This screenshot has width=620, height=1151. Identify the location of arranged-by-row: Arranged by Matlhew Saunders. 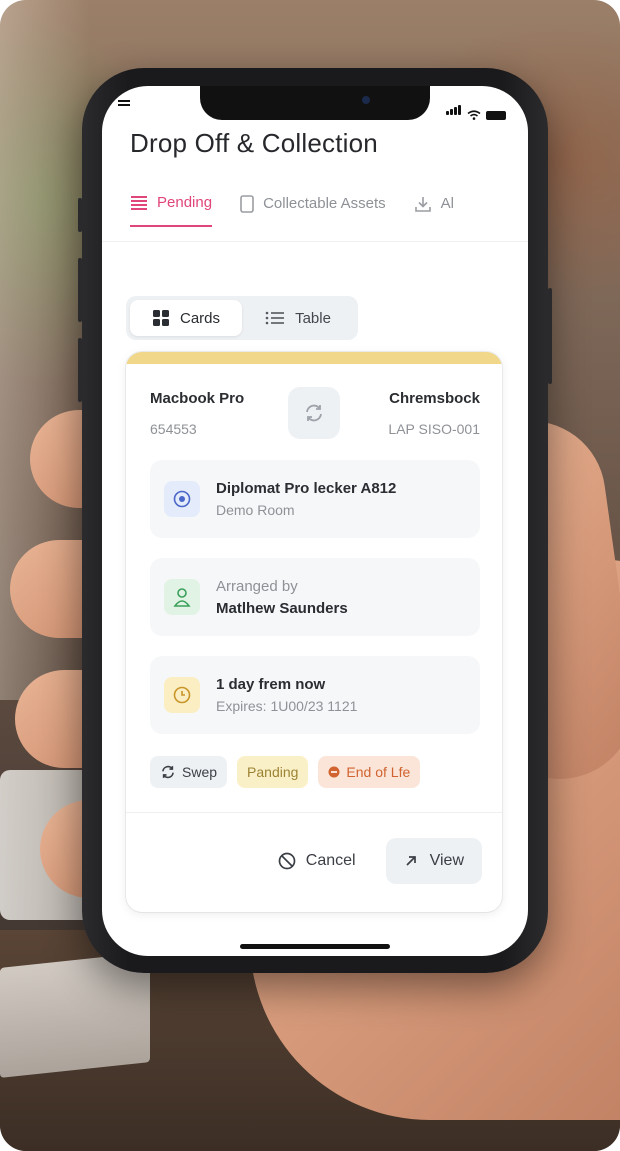
(315, 597).